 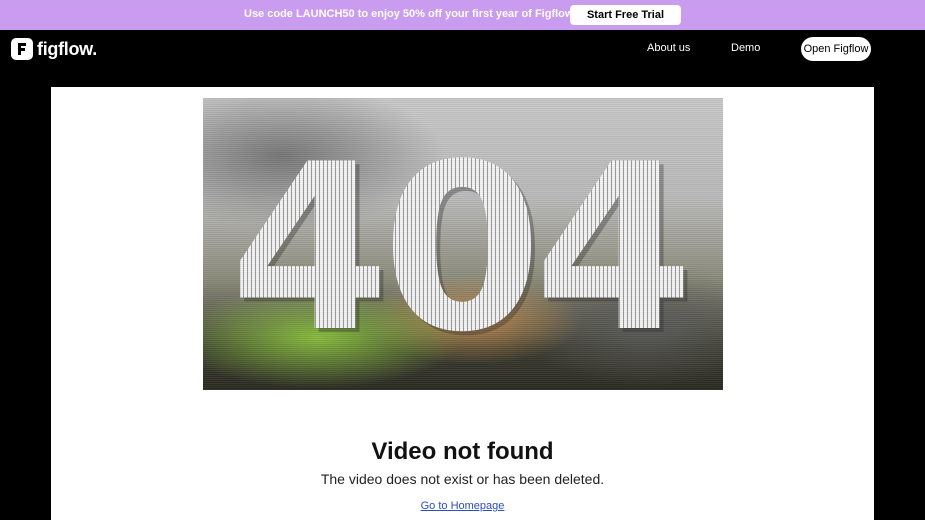 What do you see at coordinates (745, 48) in the screenshot?
I see `nav-demo: Demo` at bounding box center [745, 48].